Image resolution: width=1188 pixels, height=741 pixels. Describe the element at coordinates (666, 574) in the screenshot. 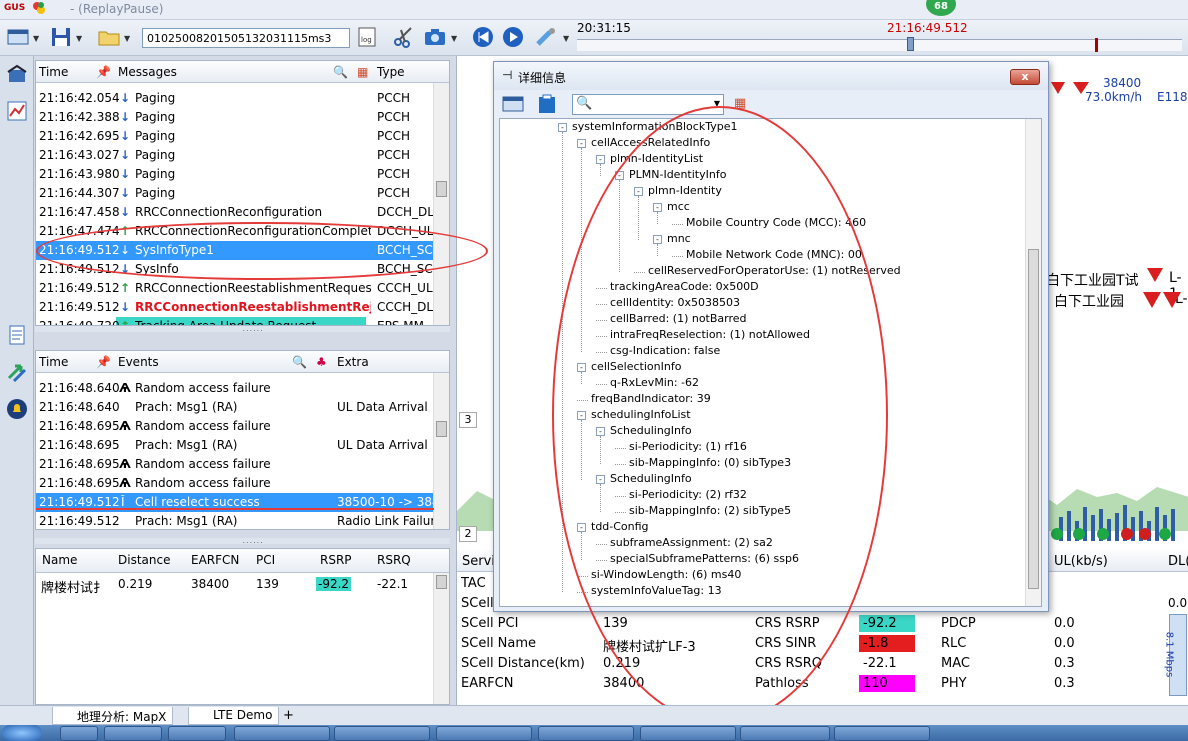

I see `tree-node: si-WindowLength: (6) ms40` at that location.